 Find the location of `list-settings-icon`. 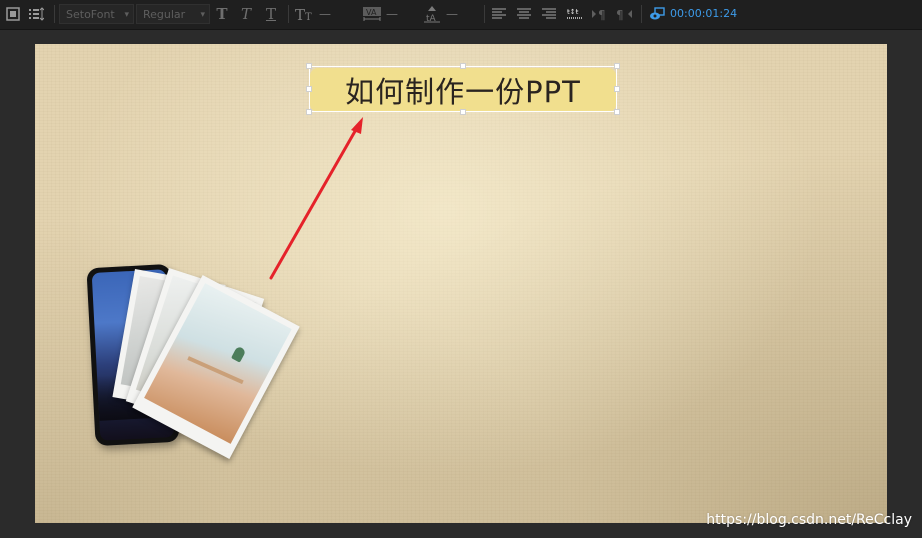

list-settings-icon is located at coordinates (36, 14).